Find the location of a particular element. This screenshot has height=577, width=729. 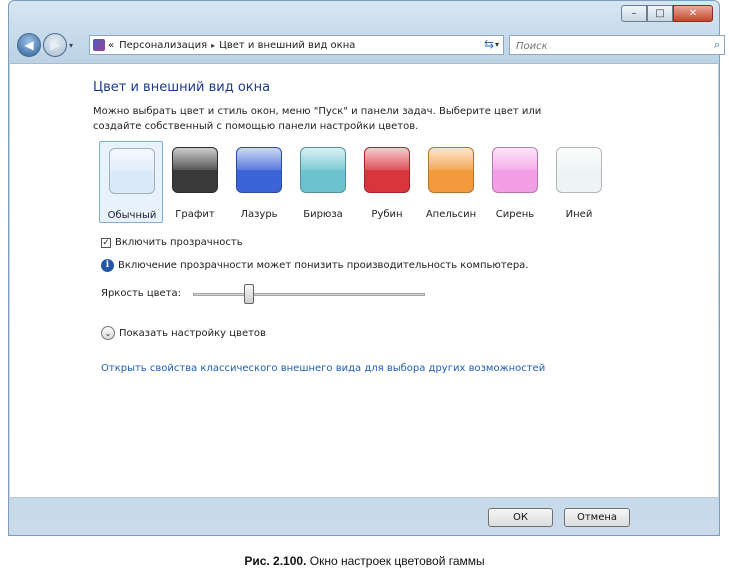

maximize-button: □ is located at coordinates (660, 13).